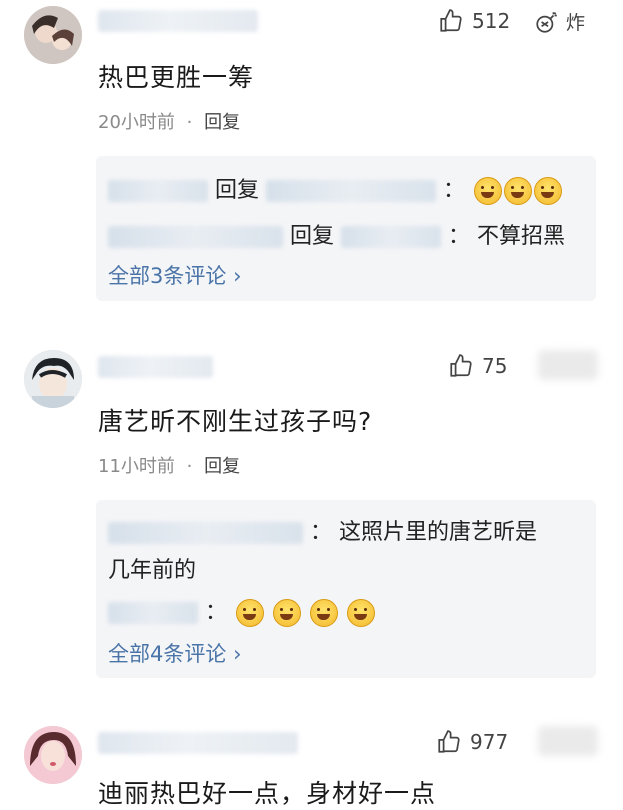  What do you see at coordinates (495, 366) in the screenshot?
I see `like-count: 75` at bounding box center [495, 366].